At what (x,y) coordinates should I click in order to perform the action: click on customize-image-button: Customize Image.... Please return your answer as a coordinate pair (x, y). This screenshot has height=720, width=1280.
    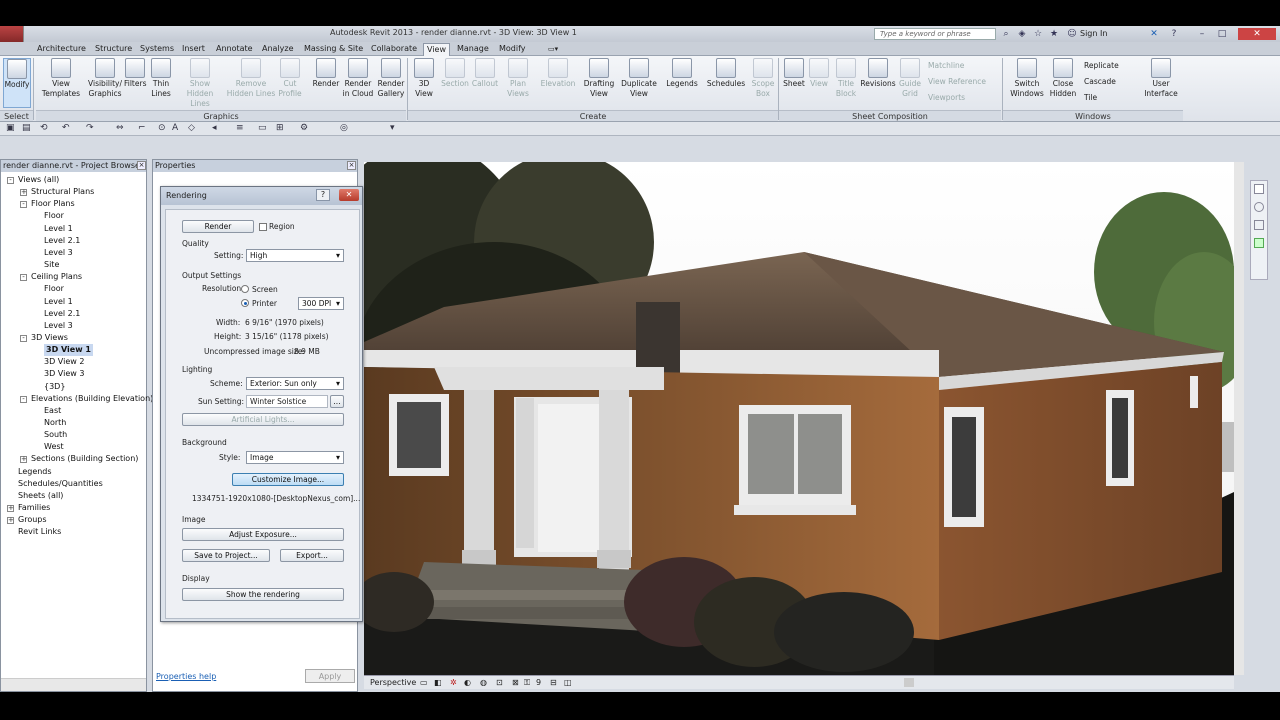
    Looking at the image, I should click on (288, 479).